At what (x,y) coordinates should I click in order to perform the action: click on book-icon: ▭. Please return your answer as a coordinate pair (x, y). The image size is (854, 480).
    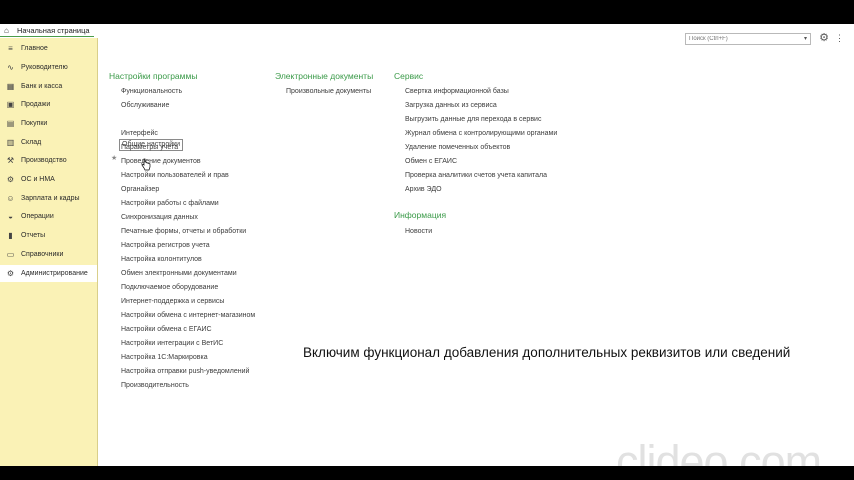
    Looking at the image, I should click on (10, 254).